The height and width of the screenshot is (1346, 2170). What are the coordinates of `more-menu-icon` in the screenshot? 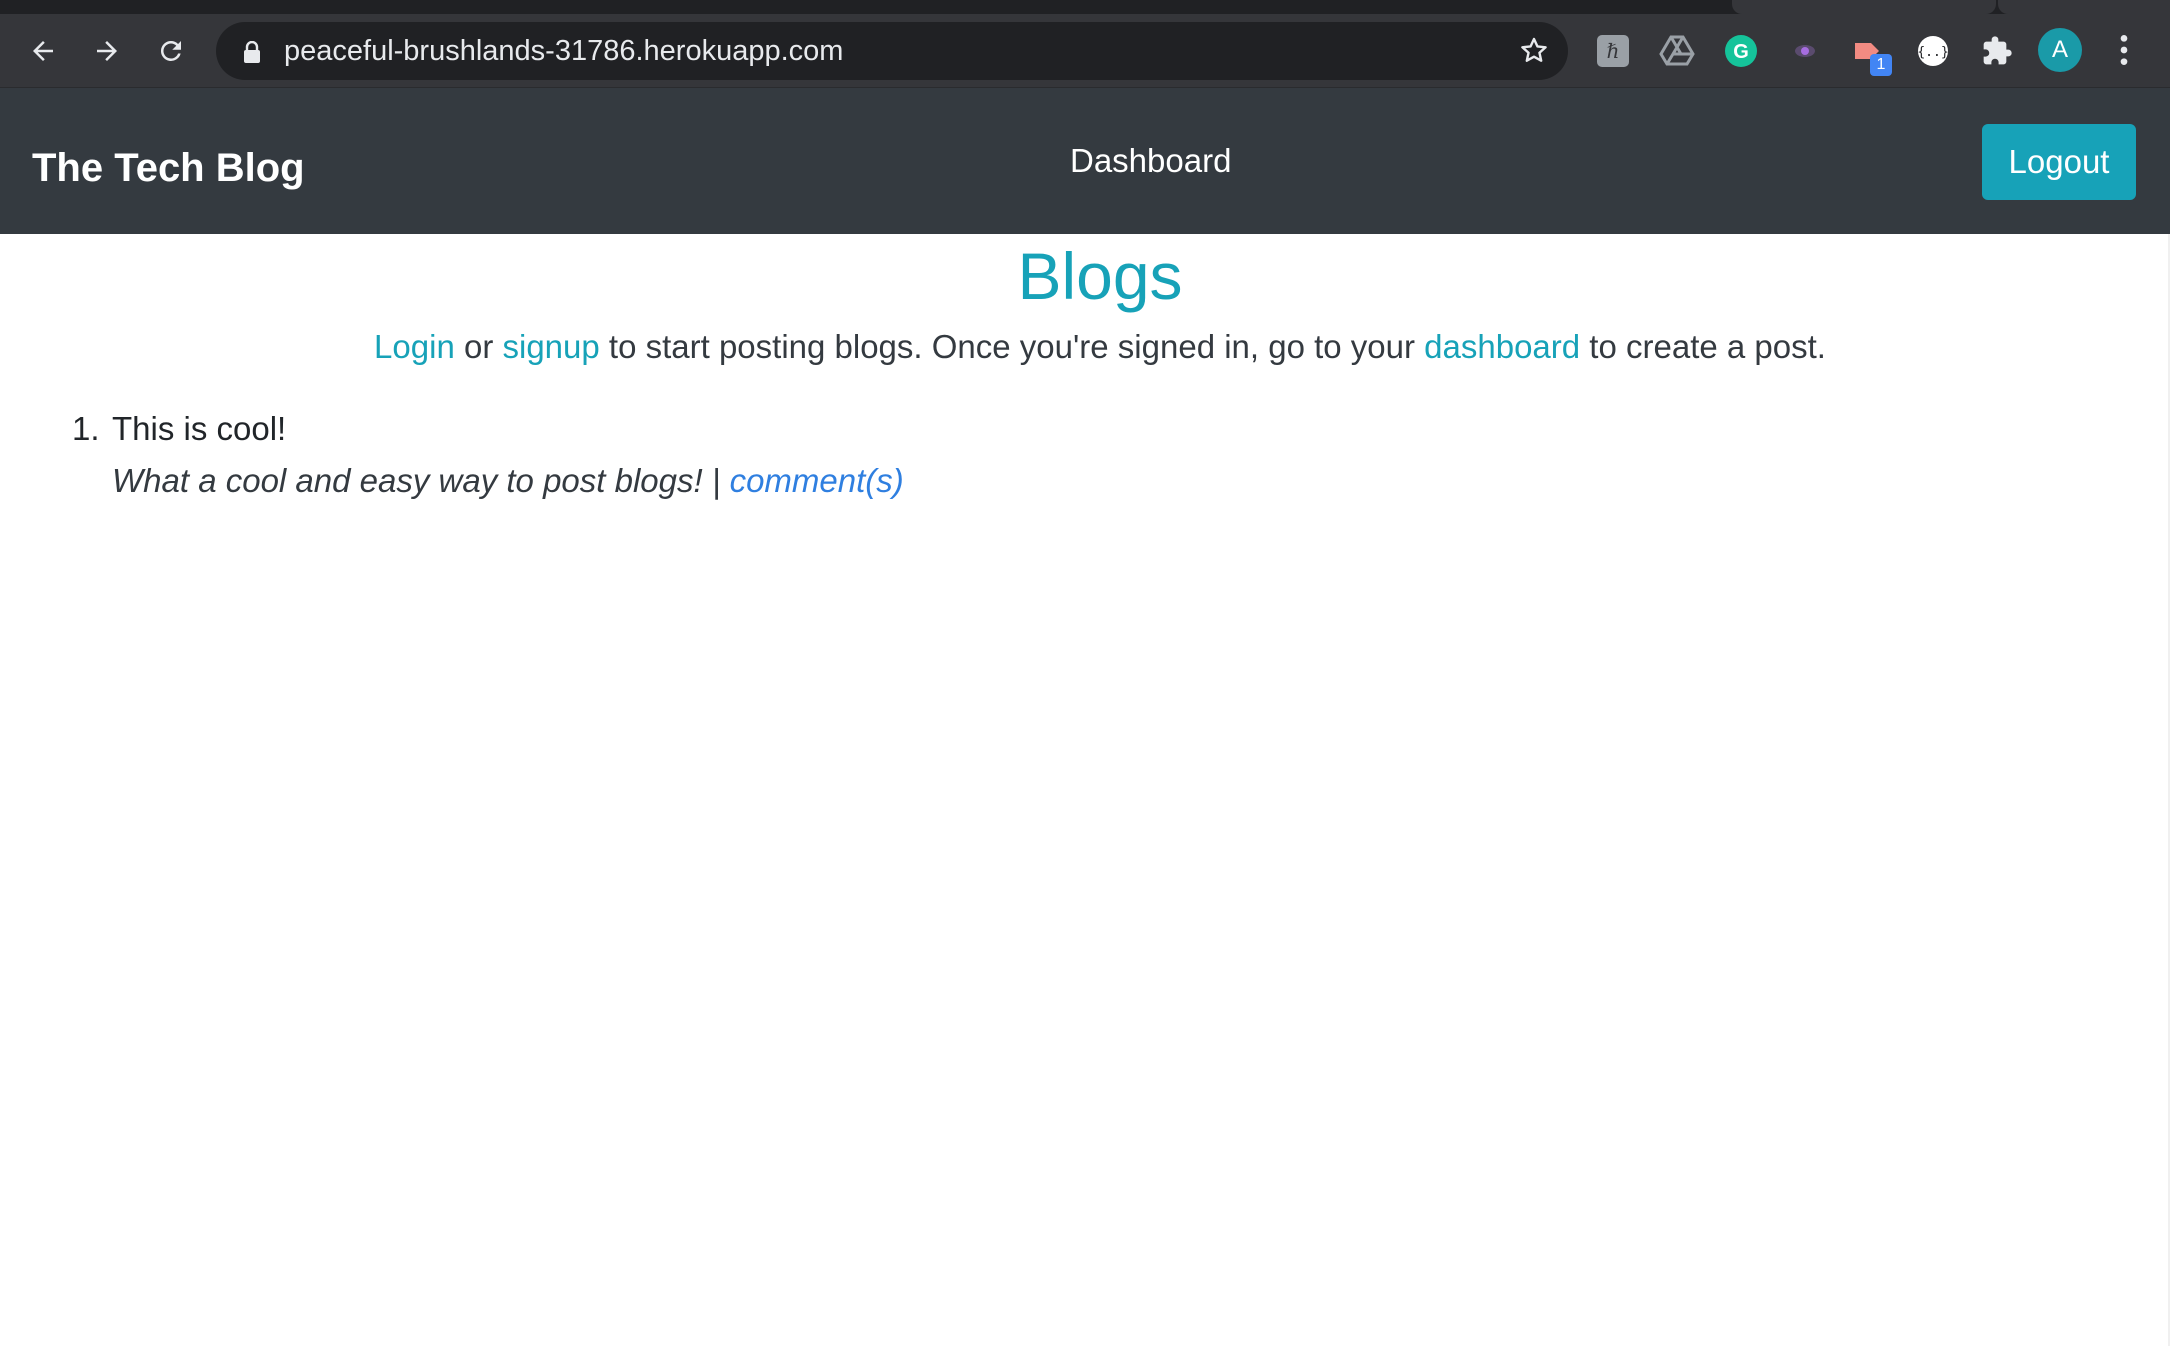 It's located at (2124, 50).